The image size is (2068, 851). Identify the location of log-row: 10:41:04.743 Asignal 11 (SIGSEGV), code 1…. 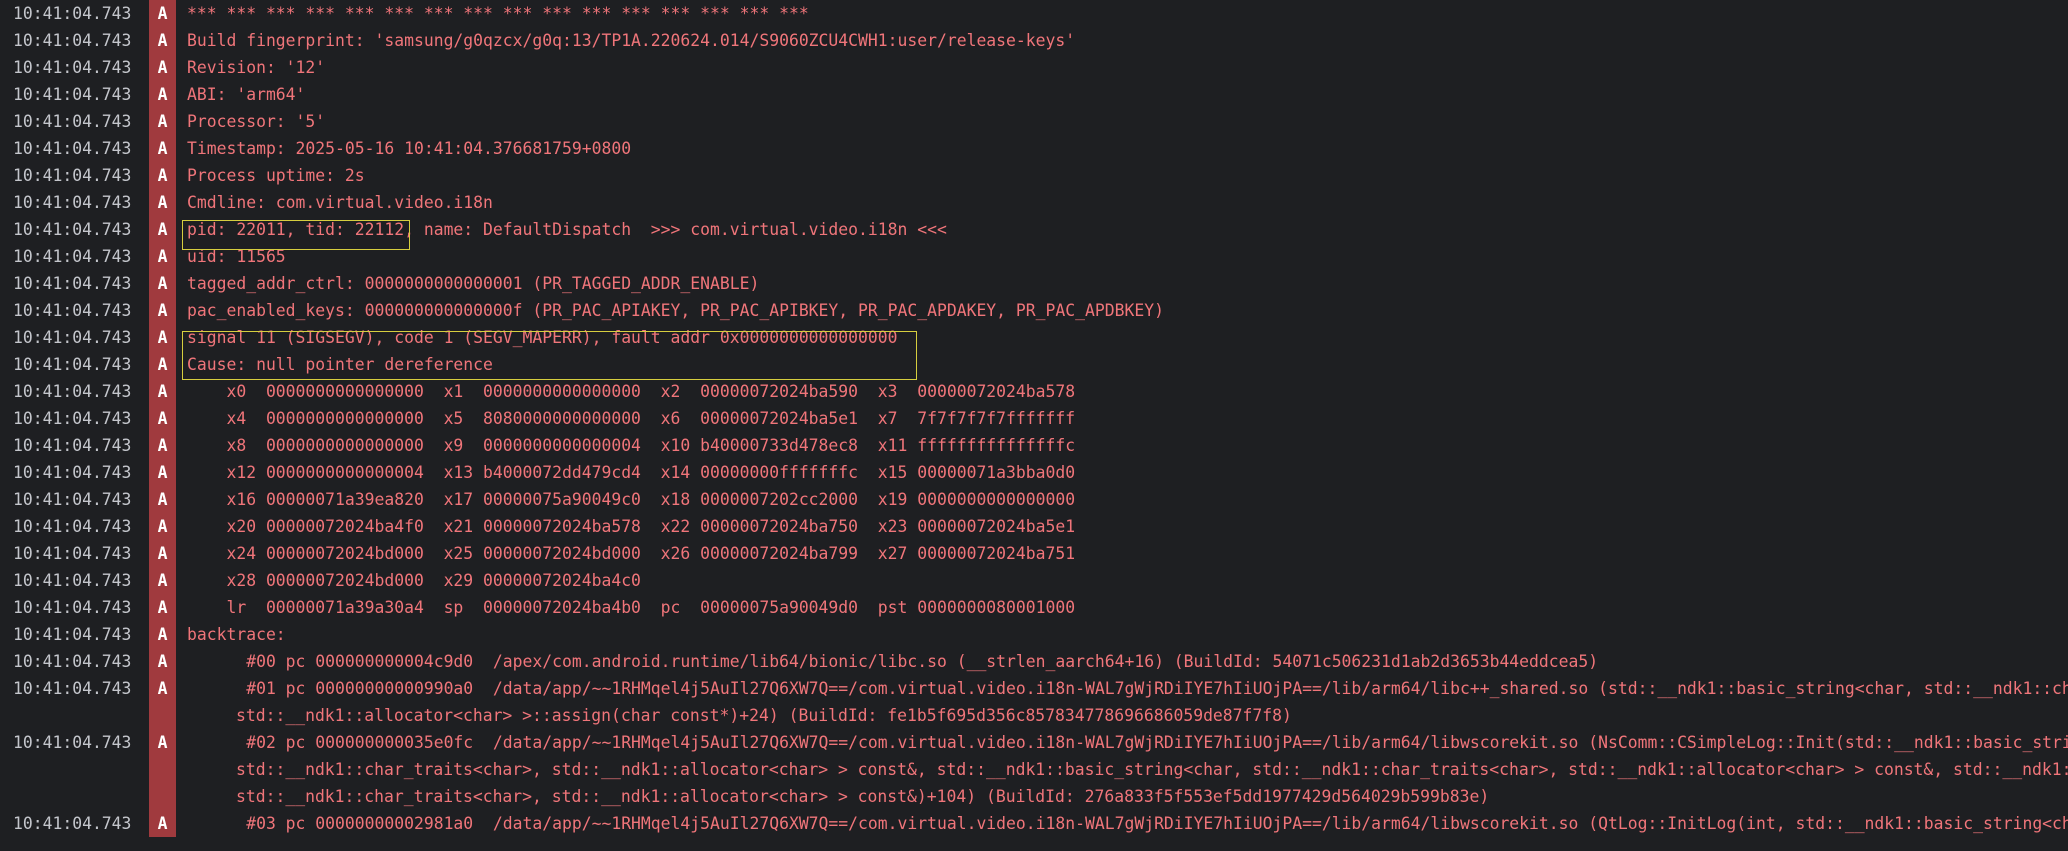
(1034, 337).